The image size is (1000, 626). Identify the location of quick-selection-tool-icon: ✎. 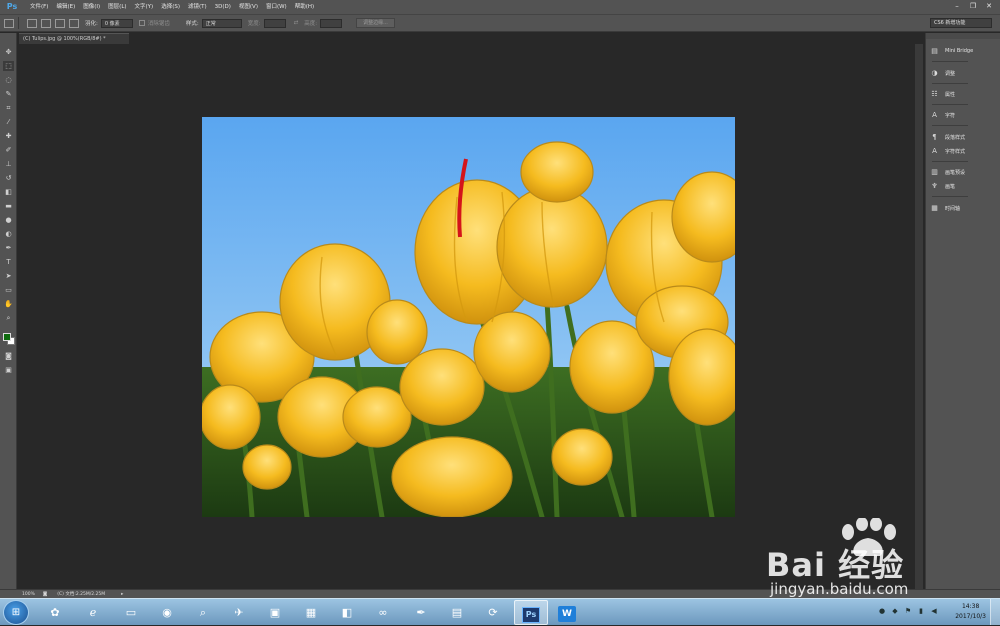
(8, 94).